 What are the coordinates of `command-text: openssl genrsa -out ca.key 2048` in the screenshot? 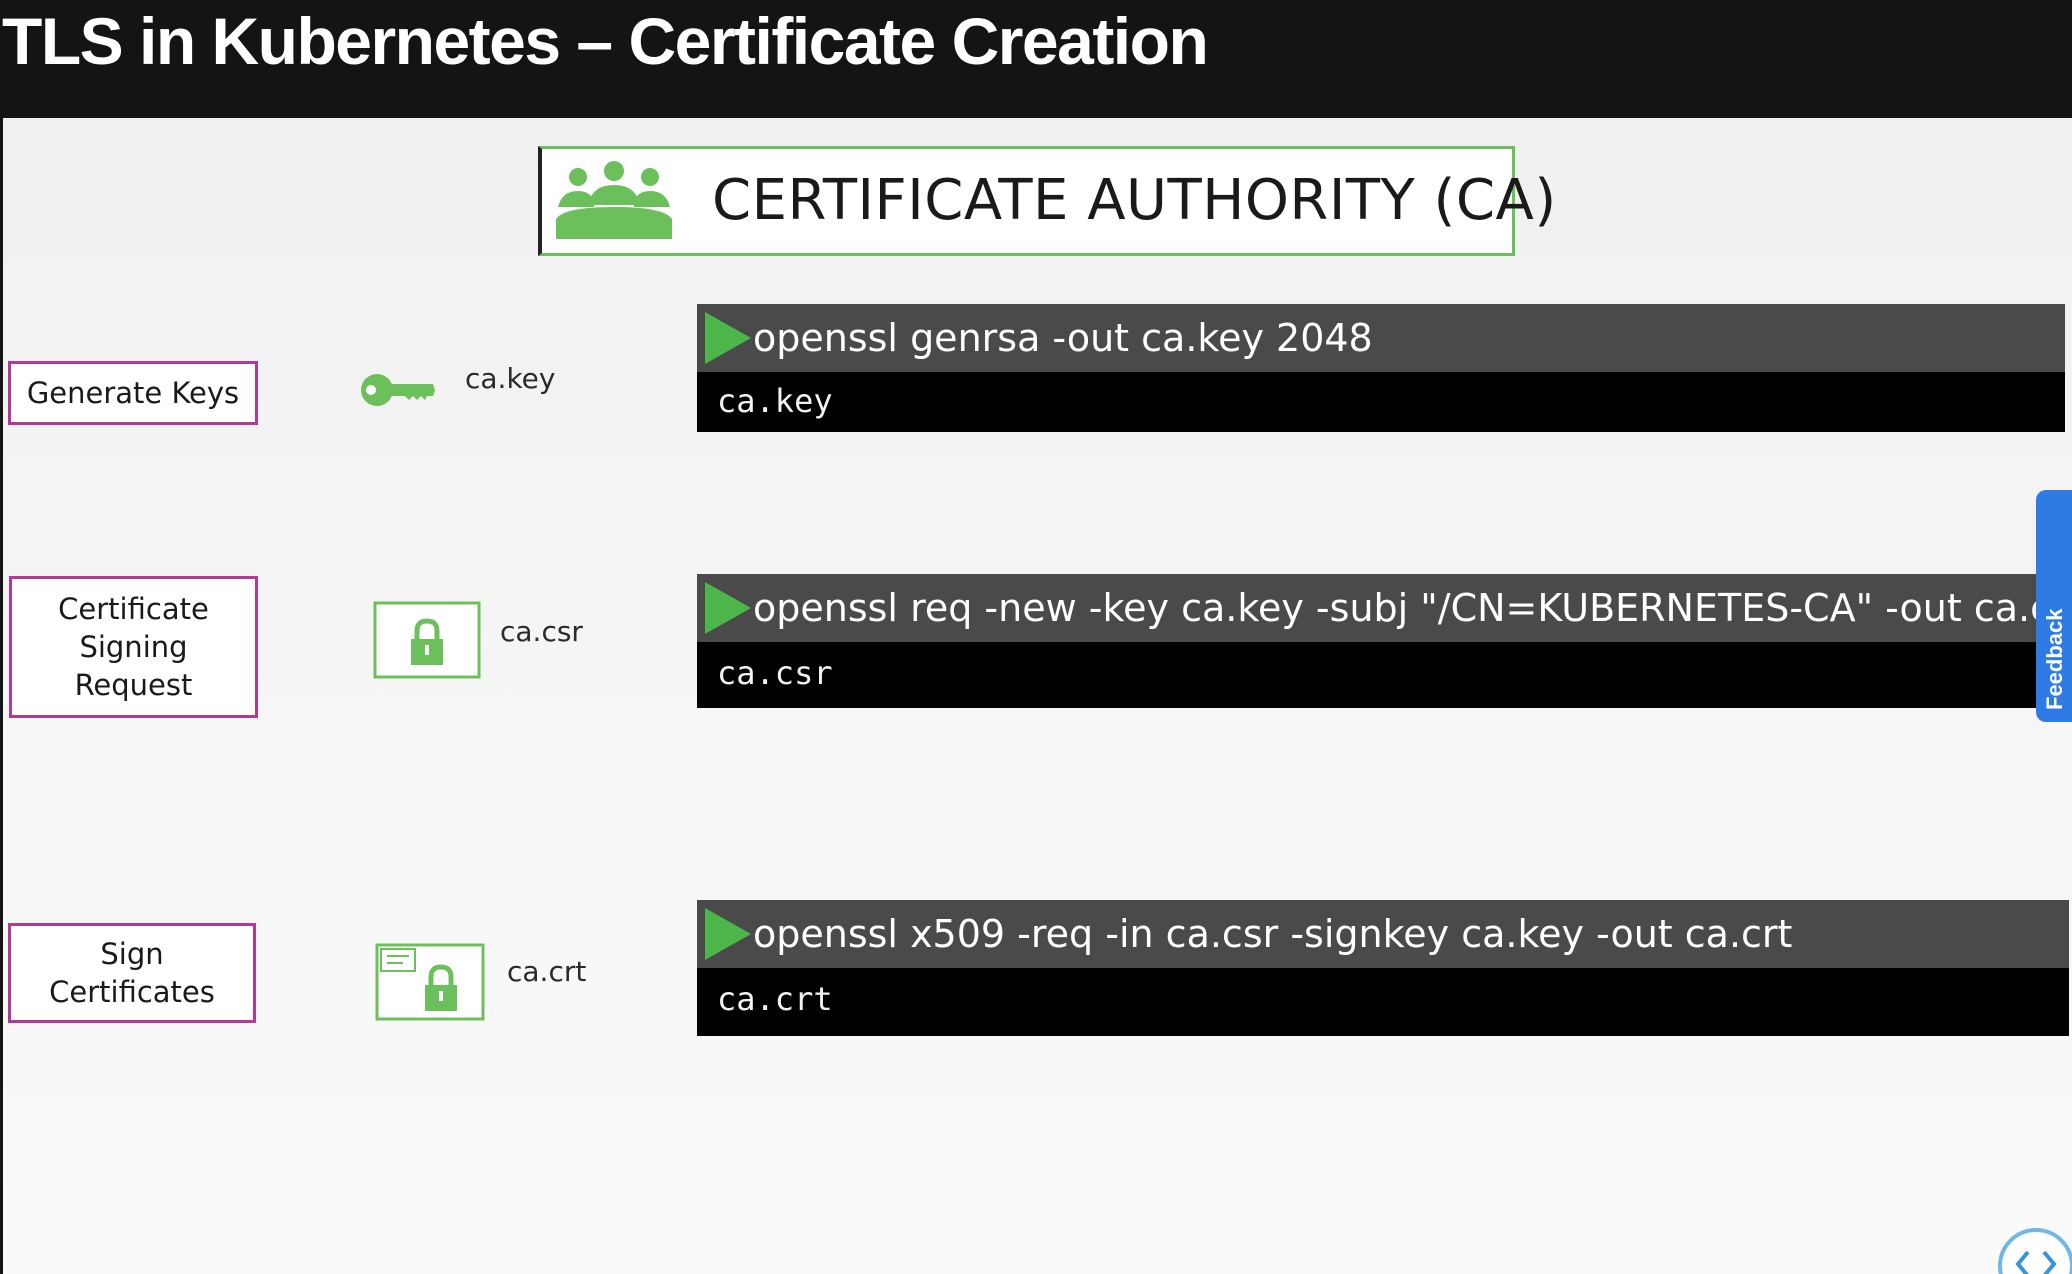 It's located at (1063, 338).